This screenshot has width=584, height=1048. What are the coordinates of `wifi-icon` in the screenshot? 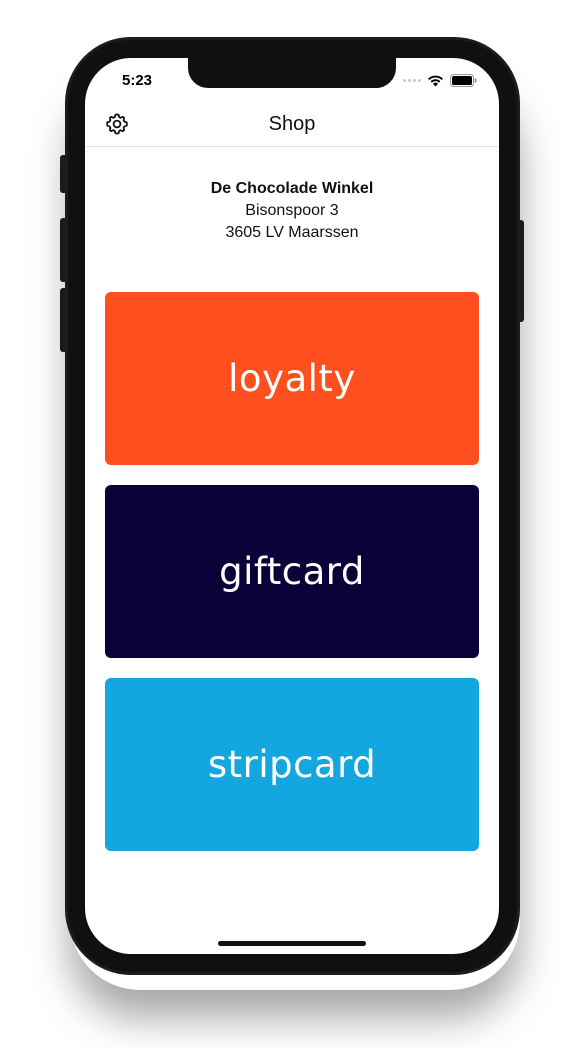 It's located at (435, 80).